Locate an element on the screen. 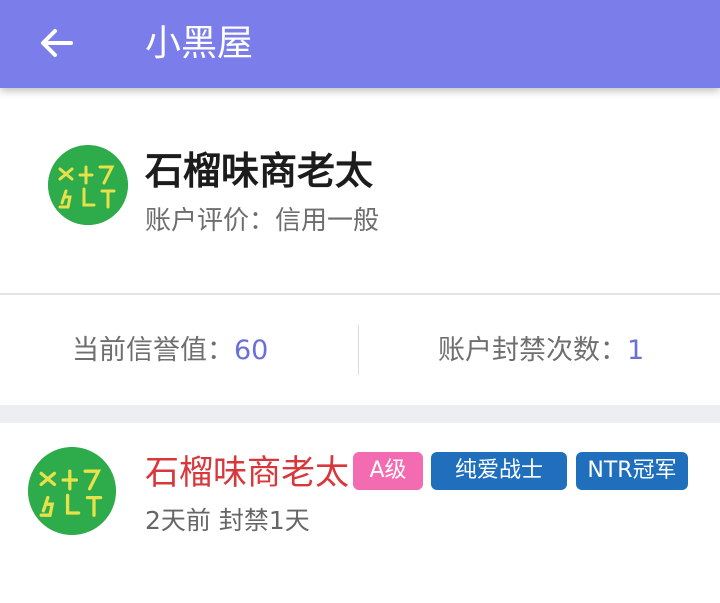 Image resolution: width=720 pixels, height=603 pixels. post-author-name: 石榴味商老太 is located at coordinates (247, 473).